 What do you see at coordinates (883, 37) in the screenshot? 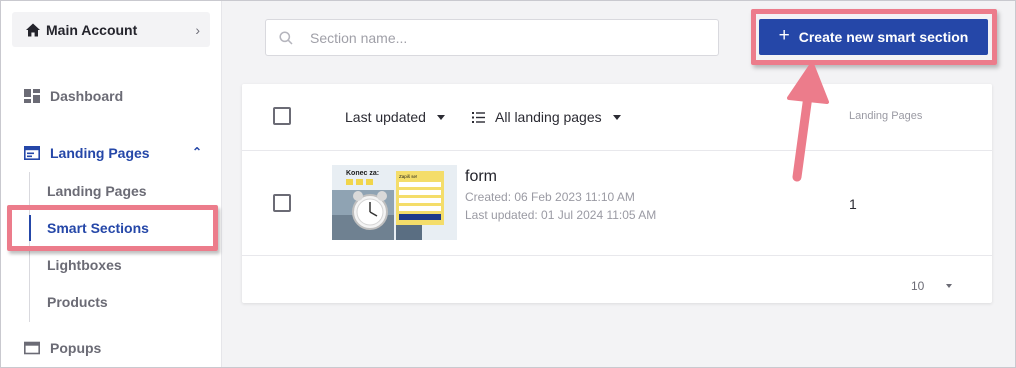
I see `create-button-label: Create new smart section` at bounding box center [883, 37].